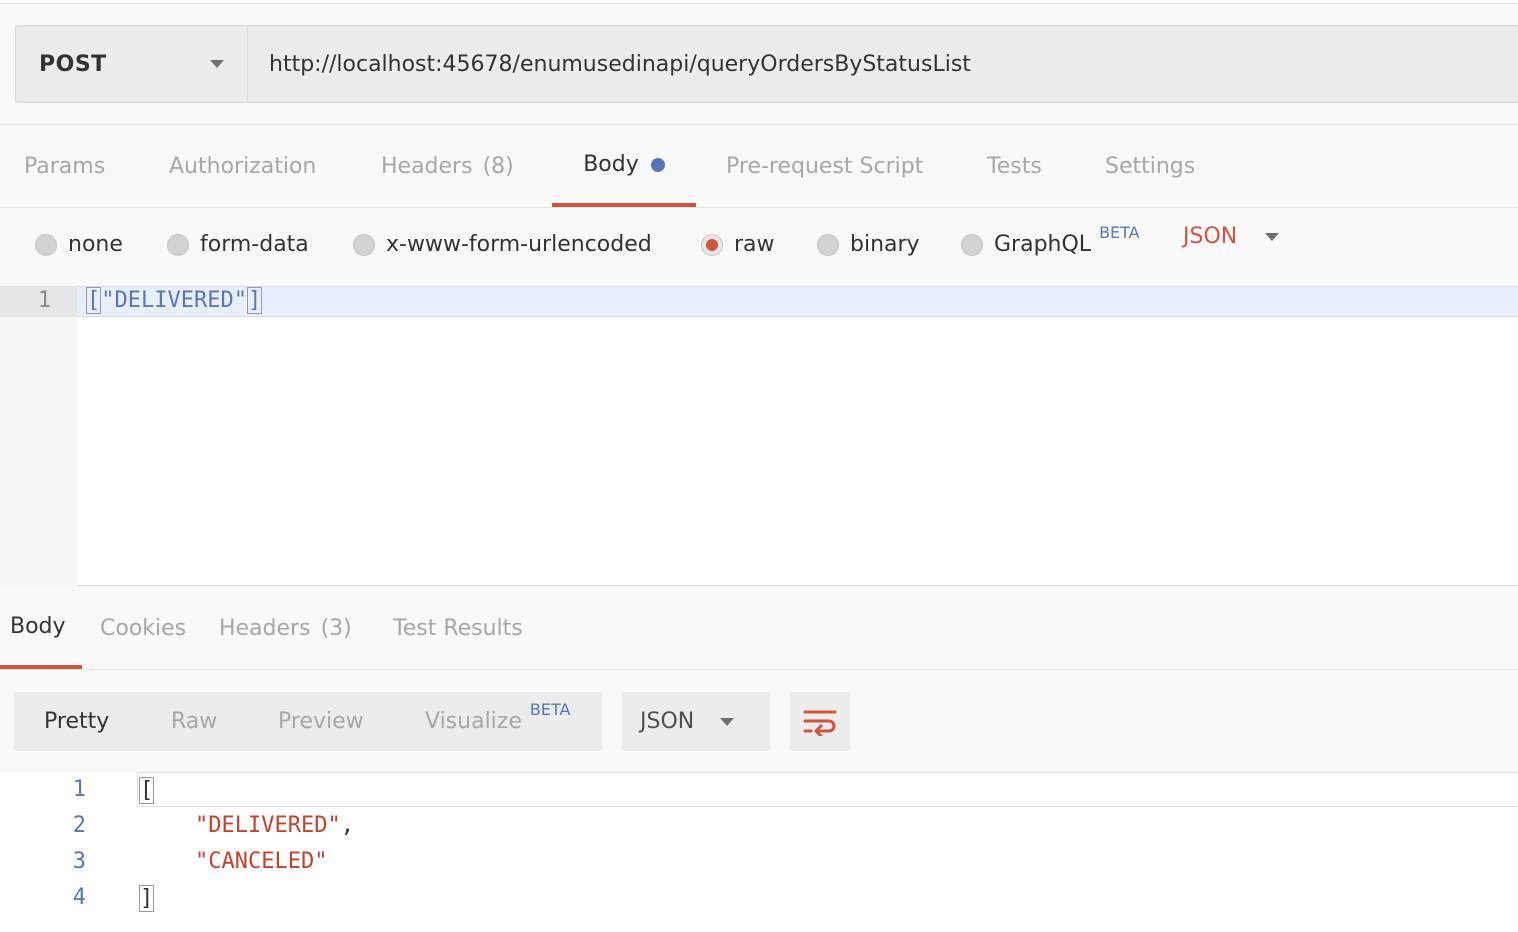 The width and height of the screenshot is (1518, 932). I want to click on headers-count: (8), so click(498, 166).